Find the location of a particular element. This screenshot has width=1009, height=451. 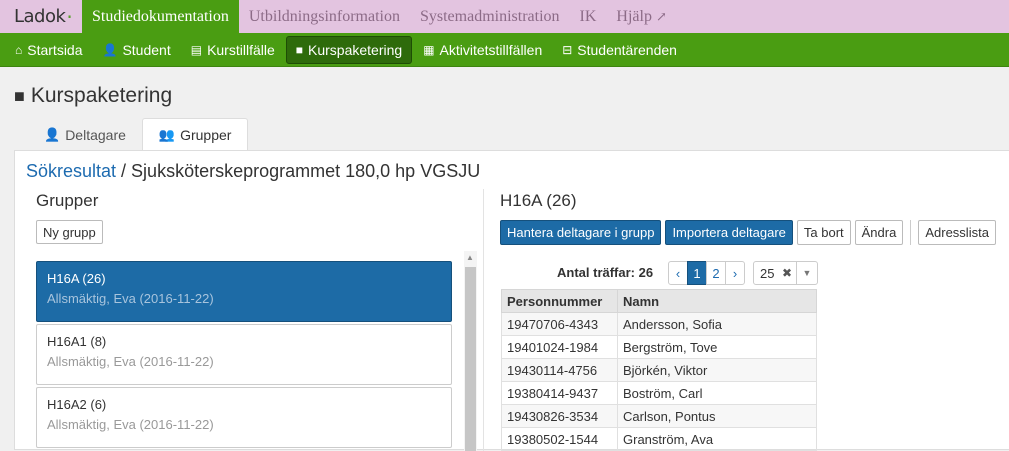

cell-namn: Carlson, Pontus is located at coordinates (717, 416).